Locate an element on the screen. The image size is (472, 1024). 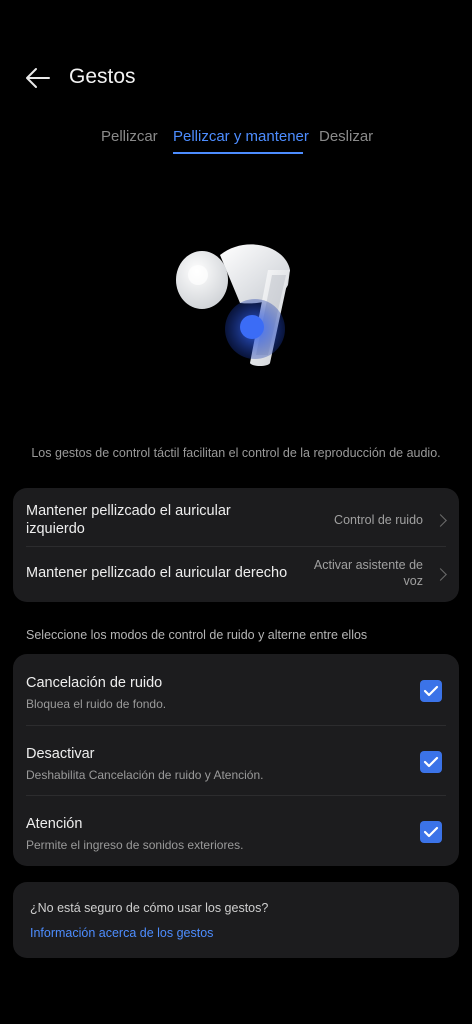
right-earbud-value-line1: Activar asistente de is located at coordinates (368, 565).